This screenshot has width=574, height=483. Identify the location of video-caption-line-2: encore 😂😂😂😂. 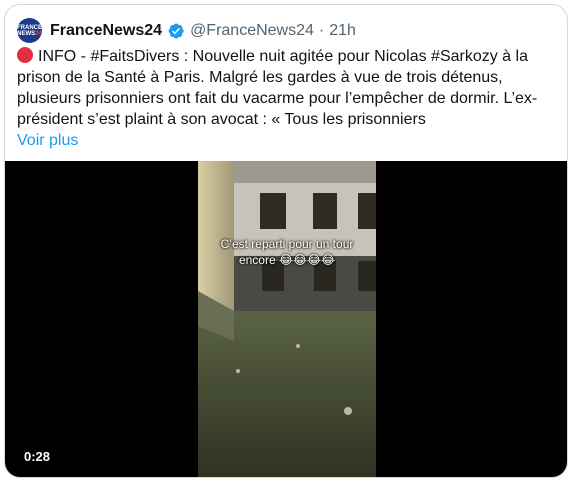
(287, 260).